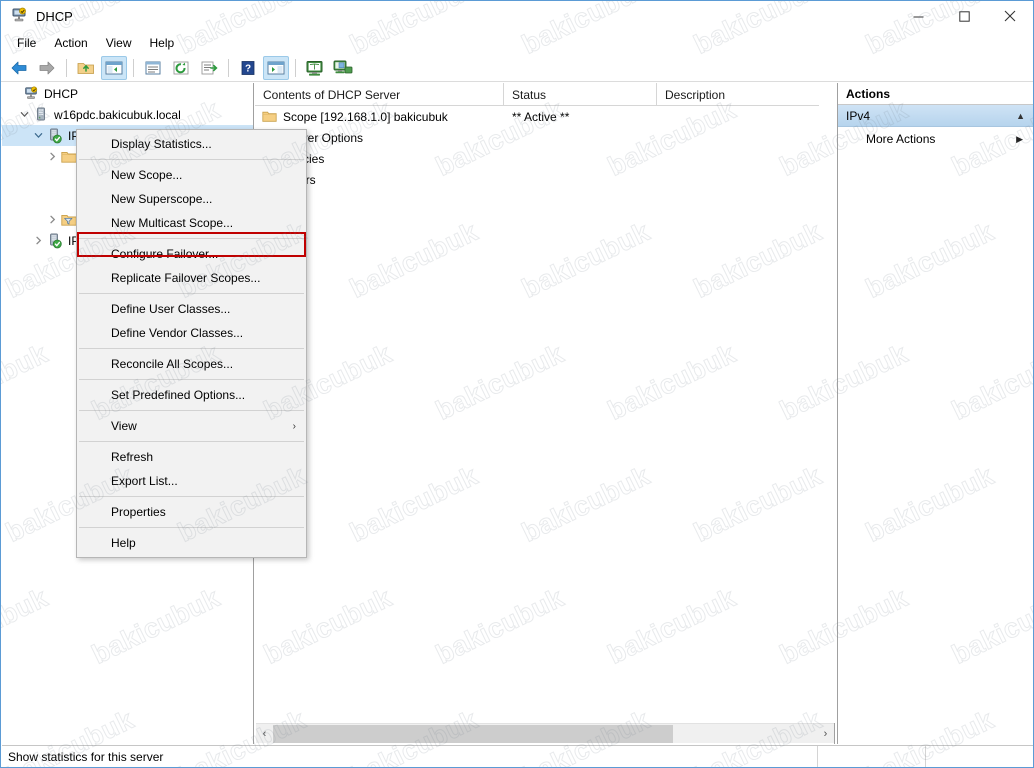 The height and width of the screenshot is (768, 1034). Describe the element at coordinates (1010, 16) in the screenshot. I see `close-button` at that location.